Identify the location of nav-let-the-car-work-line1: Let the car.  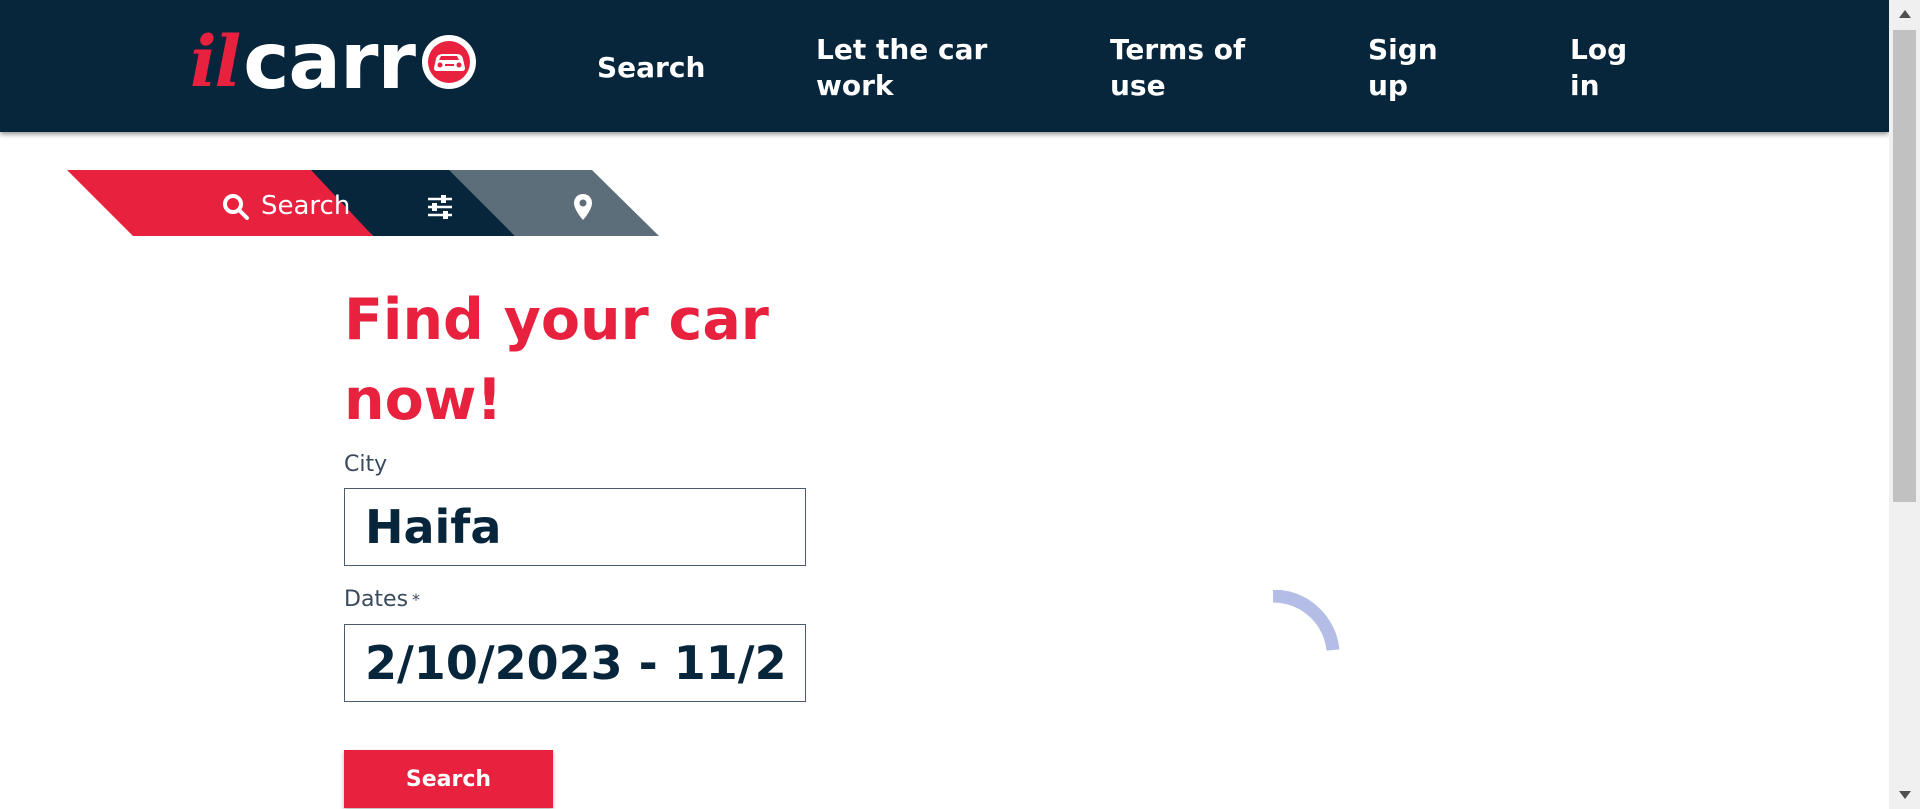
(902, 49).